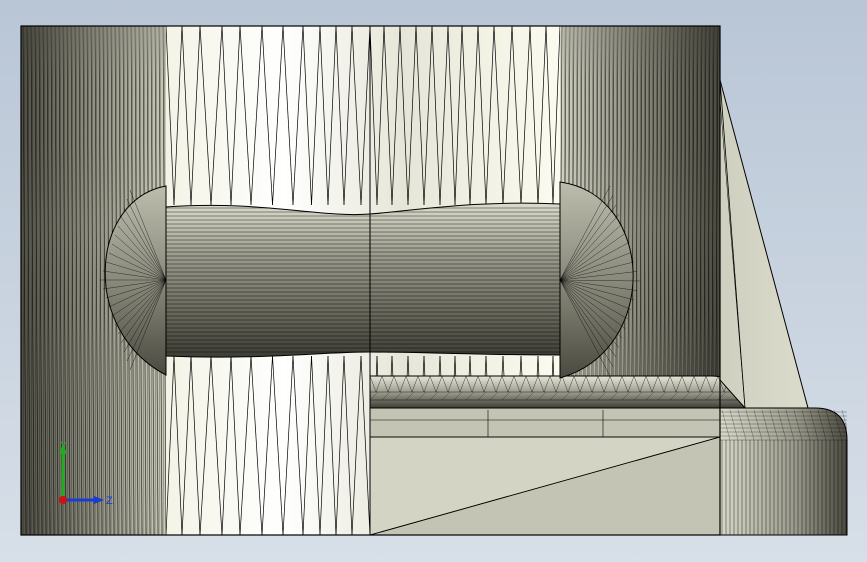 The image size is (867, 562). Describe the element at coordinates (109, 501) in the screenshot. I see `z-axis-label: Z` at that location.